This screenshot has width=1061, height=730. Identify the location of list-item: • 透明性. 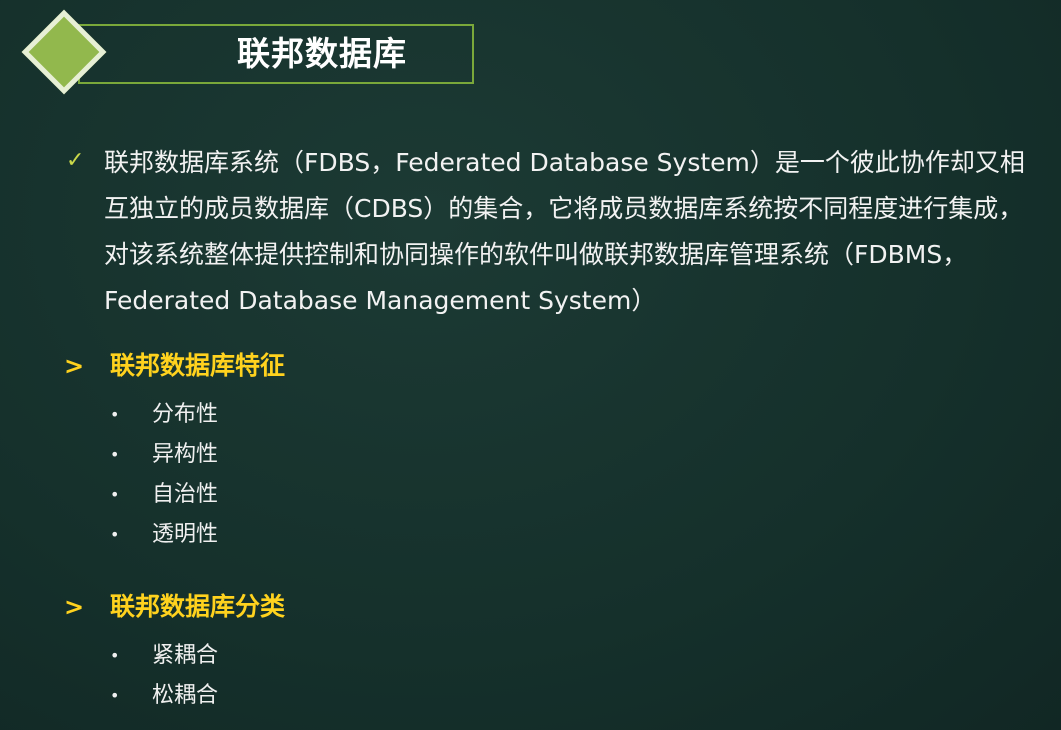
(164, 535).